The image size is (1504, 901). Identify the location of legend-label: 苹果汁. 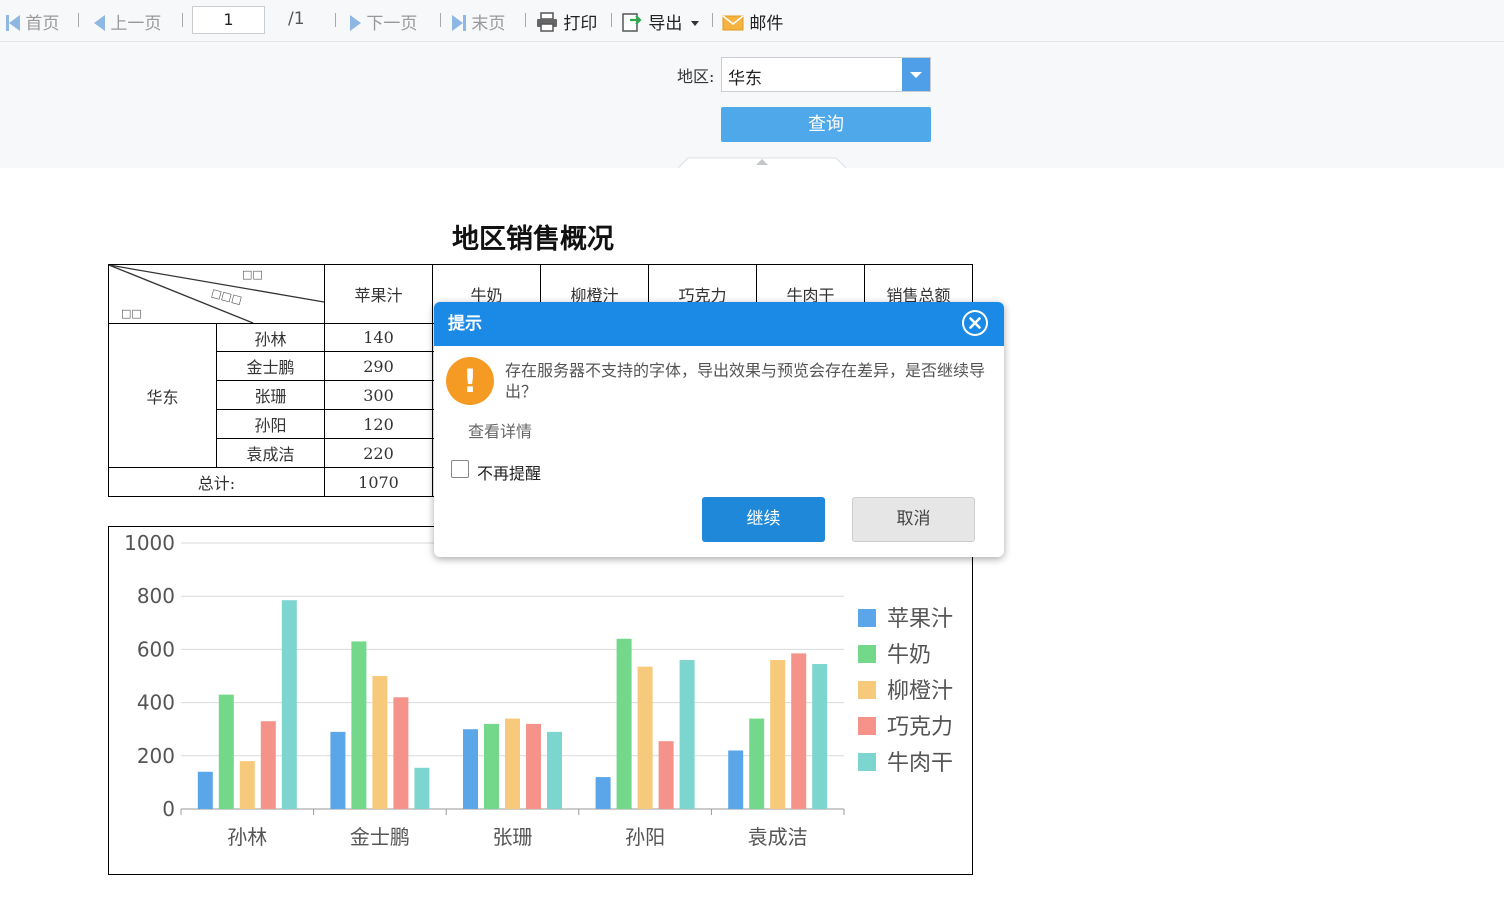
(920, 619).